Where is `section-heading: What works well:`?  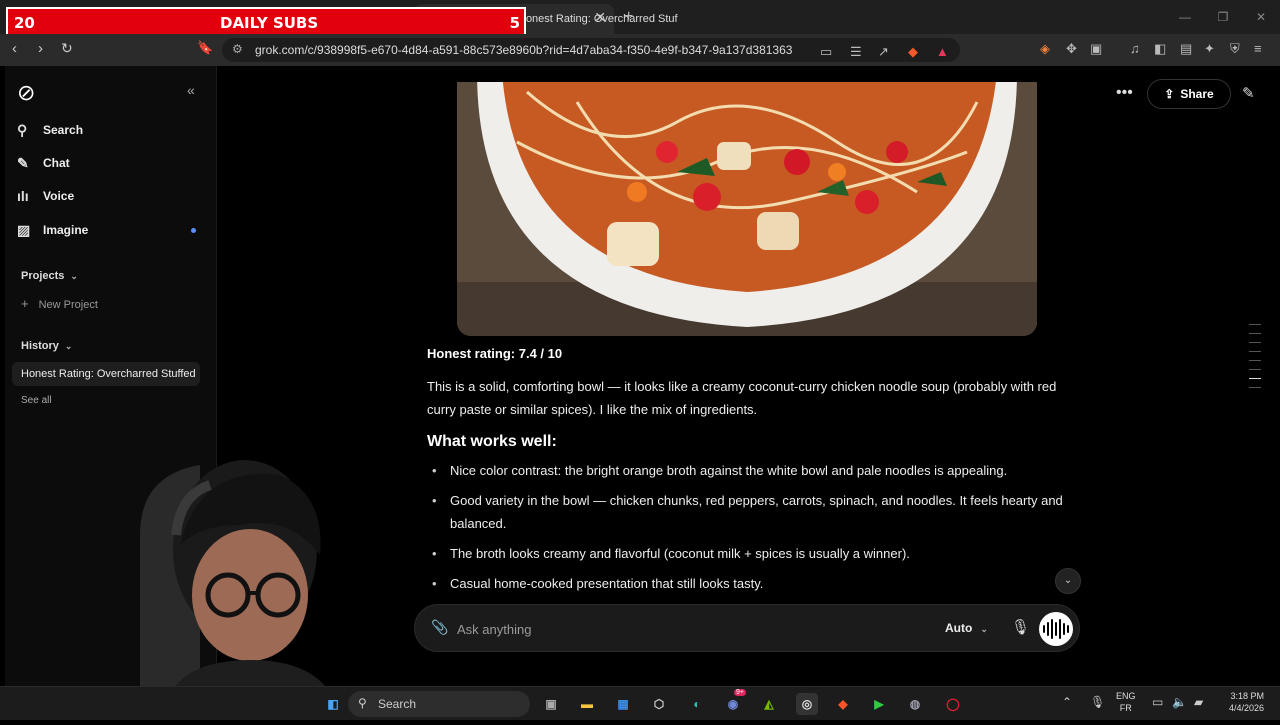 section-heading: What works well: is located at coordinates (492, 441).